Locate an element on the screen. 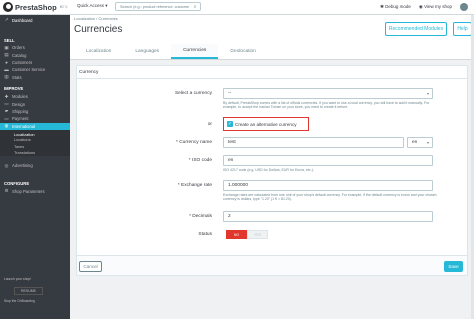 The height and width of the screenshot is (319, 474). panel-title: Currency is located at coordinates (272, 72).